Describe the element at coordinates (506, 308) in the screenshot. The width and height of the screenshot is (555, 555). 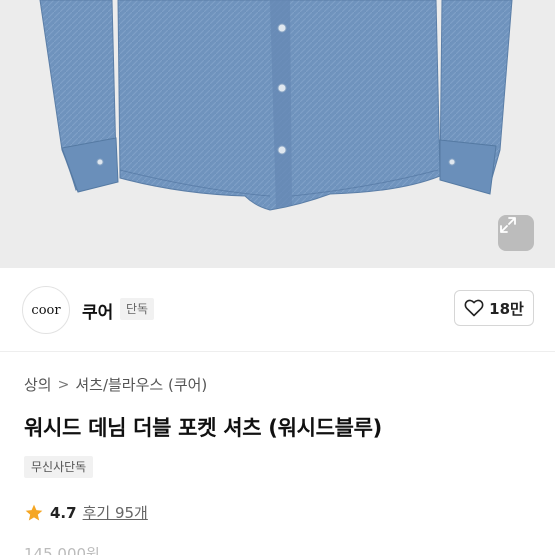
I see `like-count: 18만` at that location.